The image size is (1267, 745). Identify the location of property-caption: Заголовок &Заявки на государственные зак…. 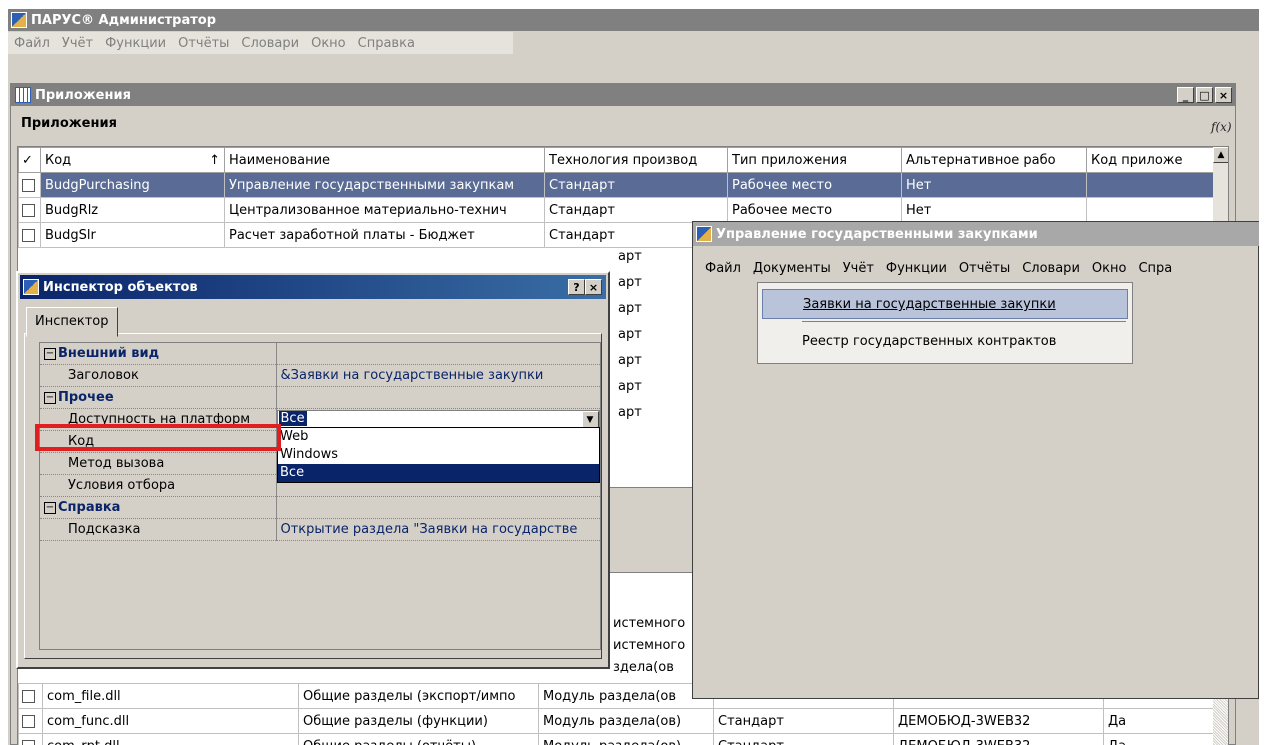
(320, 376).